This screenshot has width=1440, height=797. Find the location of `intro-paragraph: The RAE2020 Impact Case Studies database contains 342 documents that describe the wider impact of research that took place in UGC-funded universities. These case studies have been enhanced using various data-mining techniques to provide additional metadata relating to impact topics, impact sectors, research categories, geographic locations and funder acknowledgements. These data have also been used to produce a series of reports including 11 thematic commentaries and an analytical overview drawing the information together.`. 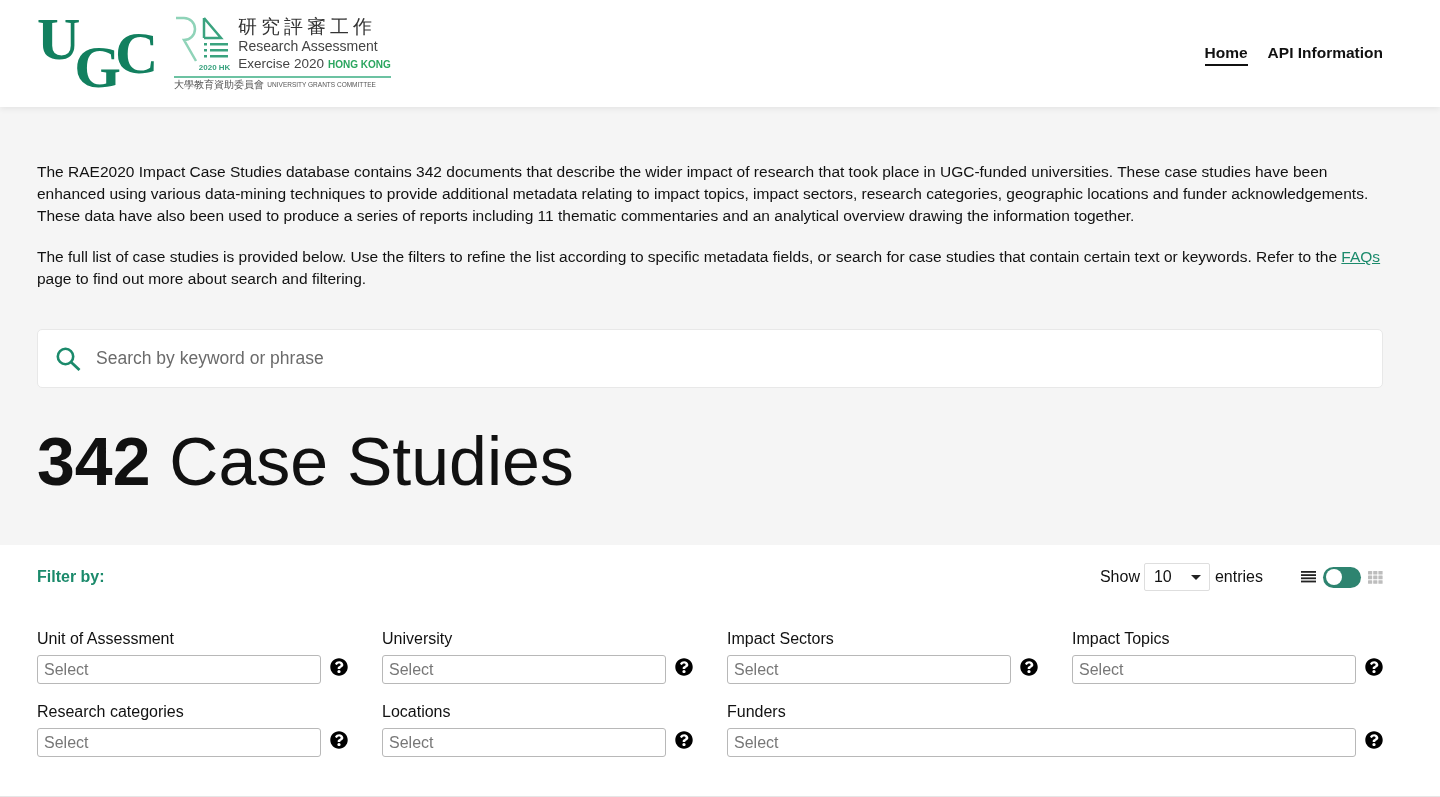

intro-paragraph: The RAE2020 Impact Case Studies database contains 342 documents that describe the wider impact of research that took place in UGC-funded universities. These case studies have been enhanced using various data-mining techniques to provide additional metadata relating to impact topics, impact sectors, research categories, geographic locations and funder acknowledgements. These data have also been used to produce a series of reports including 11 thematic commentaries and an analytical overview drawing the information together. is located at coordinates (703, 194).